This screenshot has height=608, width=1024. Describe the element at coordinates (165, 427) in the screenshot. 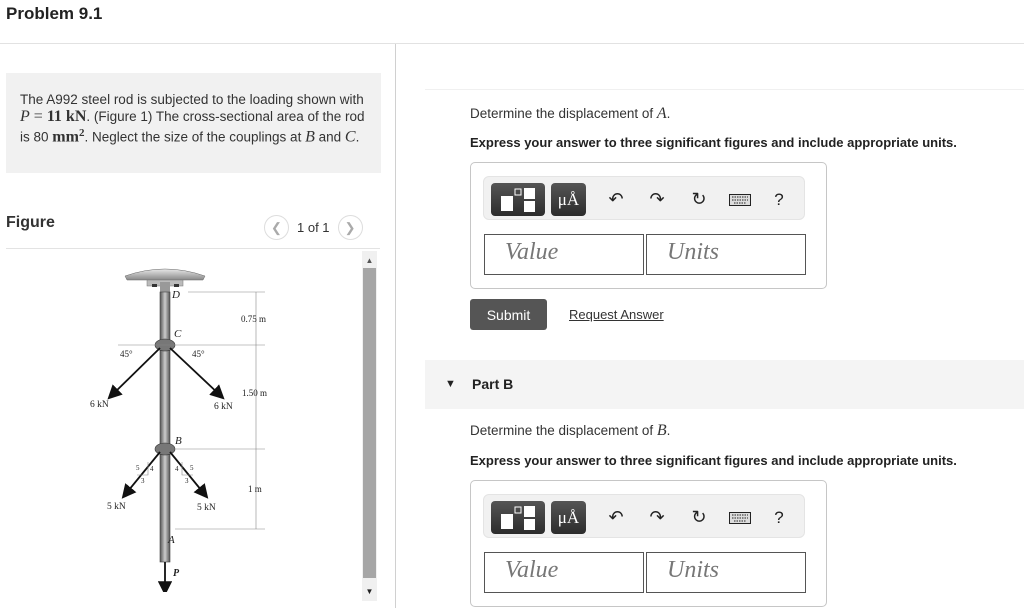

I see `rod` at that location.